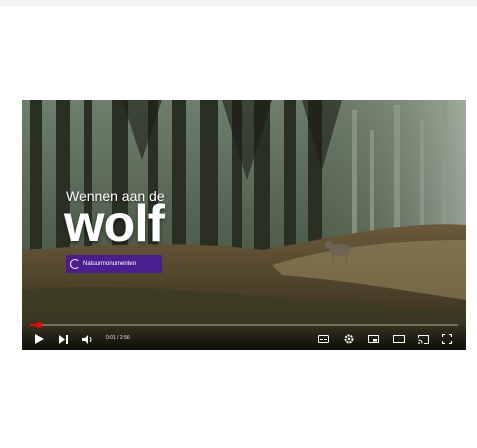 The width and height of the screenshot is (477, 448). What do you see at coordinates (114, 224) in the screenshot?
I see `video-title-line2: wolf` at bounding box center [114, 224].